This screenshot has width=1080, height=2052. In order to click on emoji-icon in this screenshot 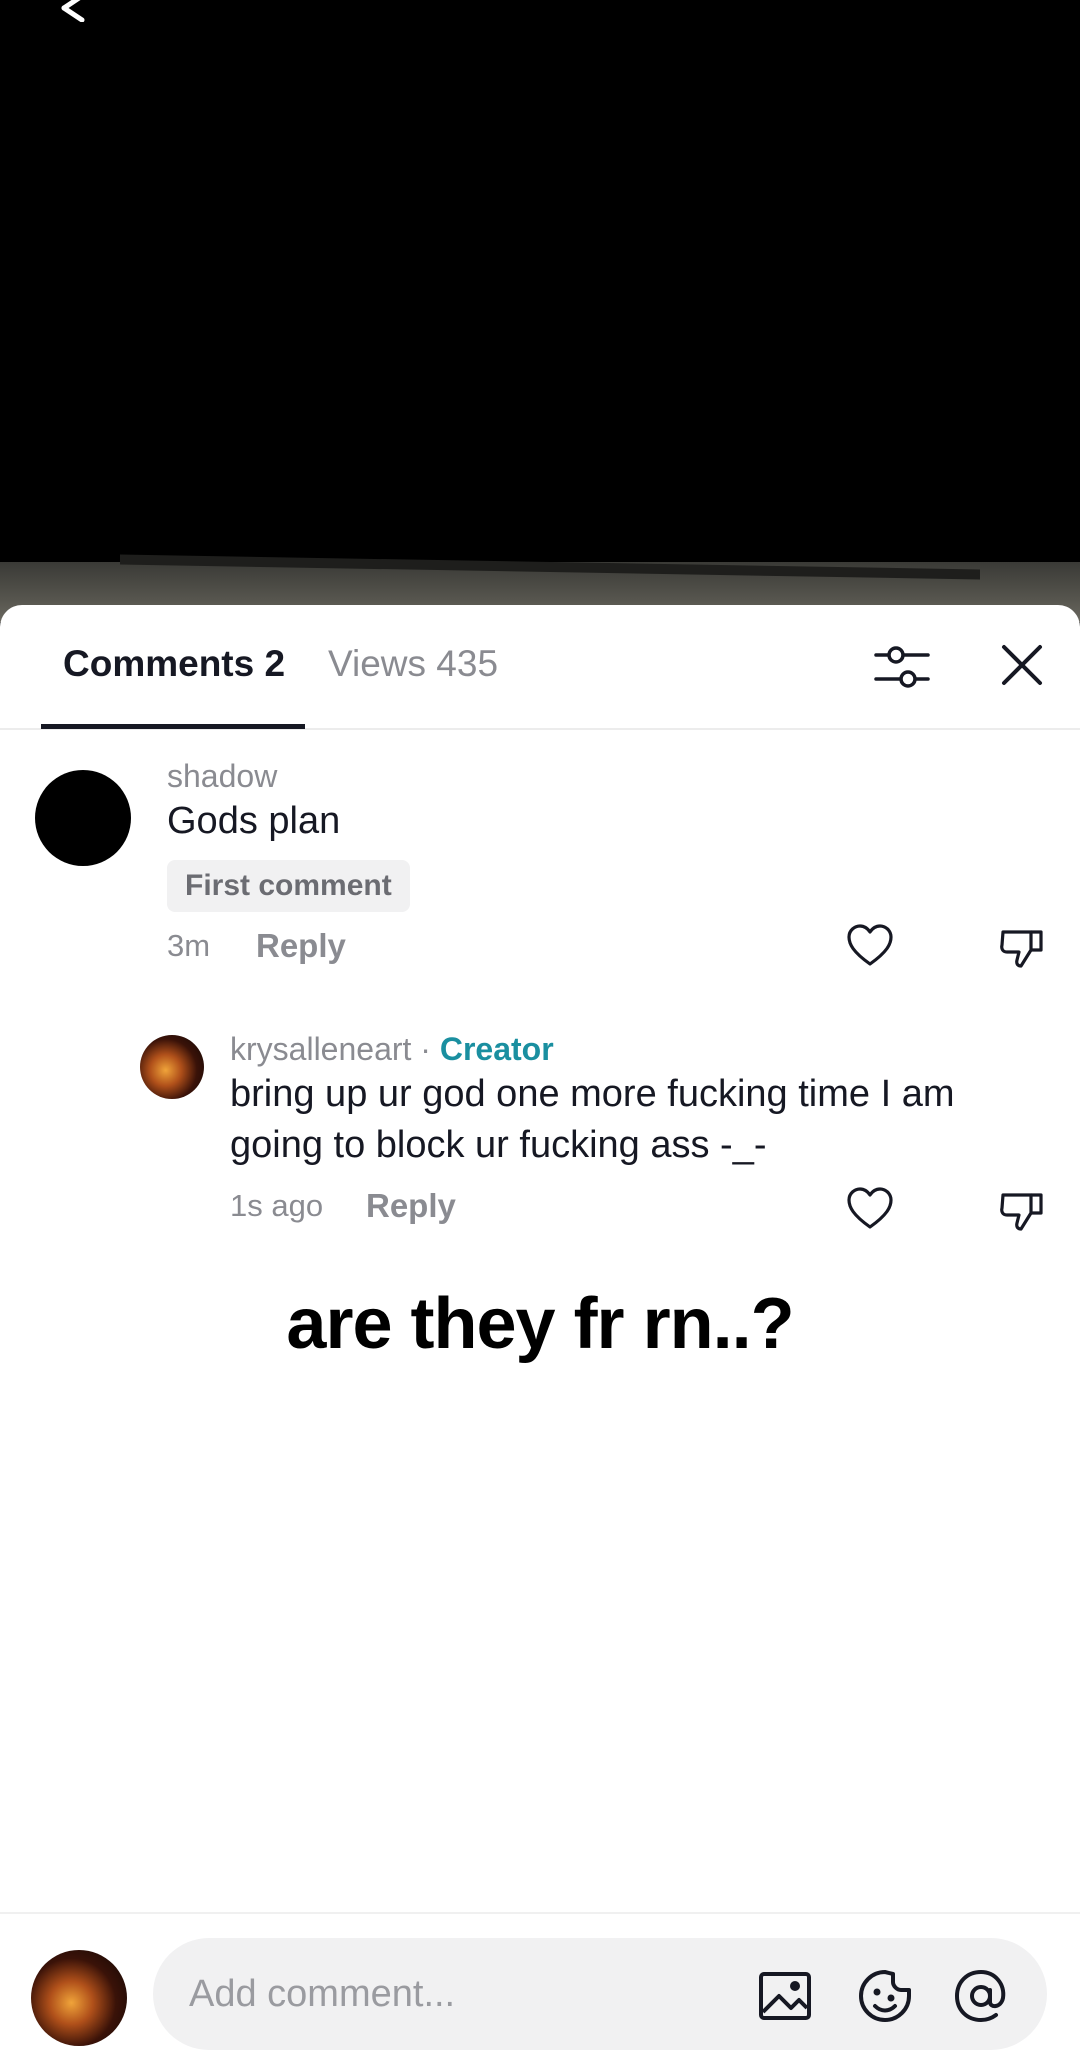, I will do `click(885, 1996)`.